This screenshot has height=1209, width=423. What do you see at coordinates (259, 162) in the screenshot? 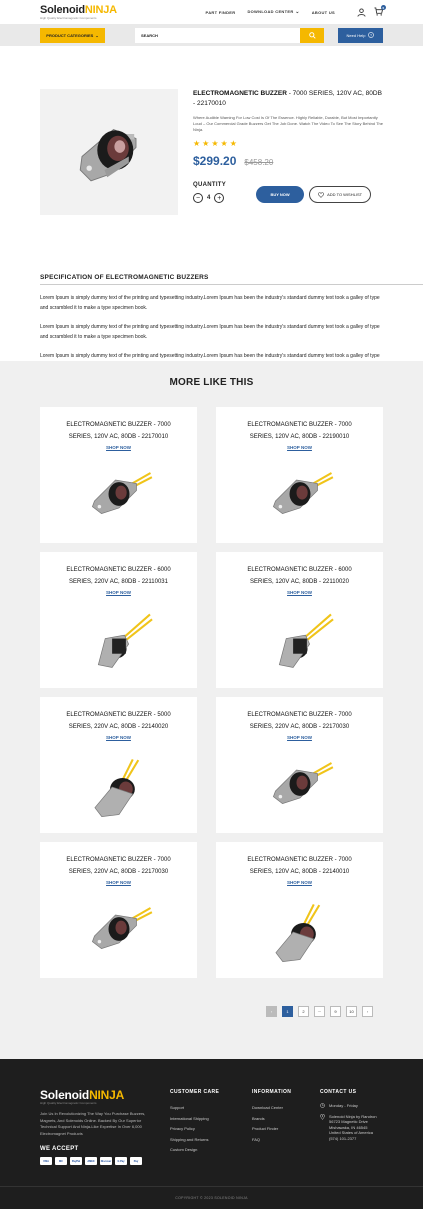
I see `original-price: $458.20` at bounding box center [259, 162].